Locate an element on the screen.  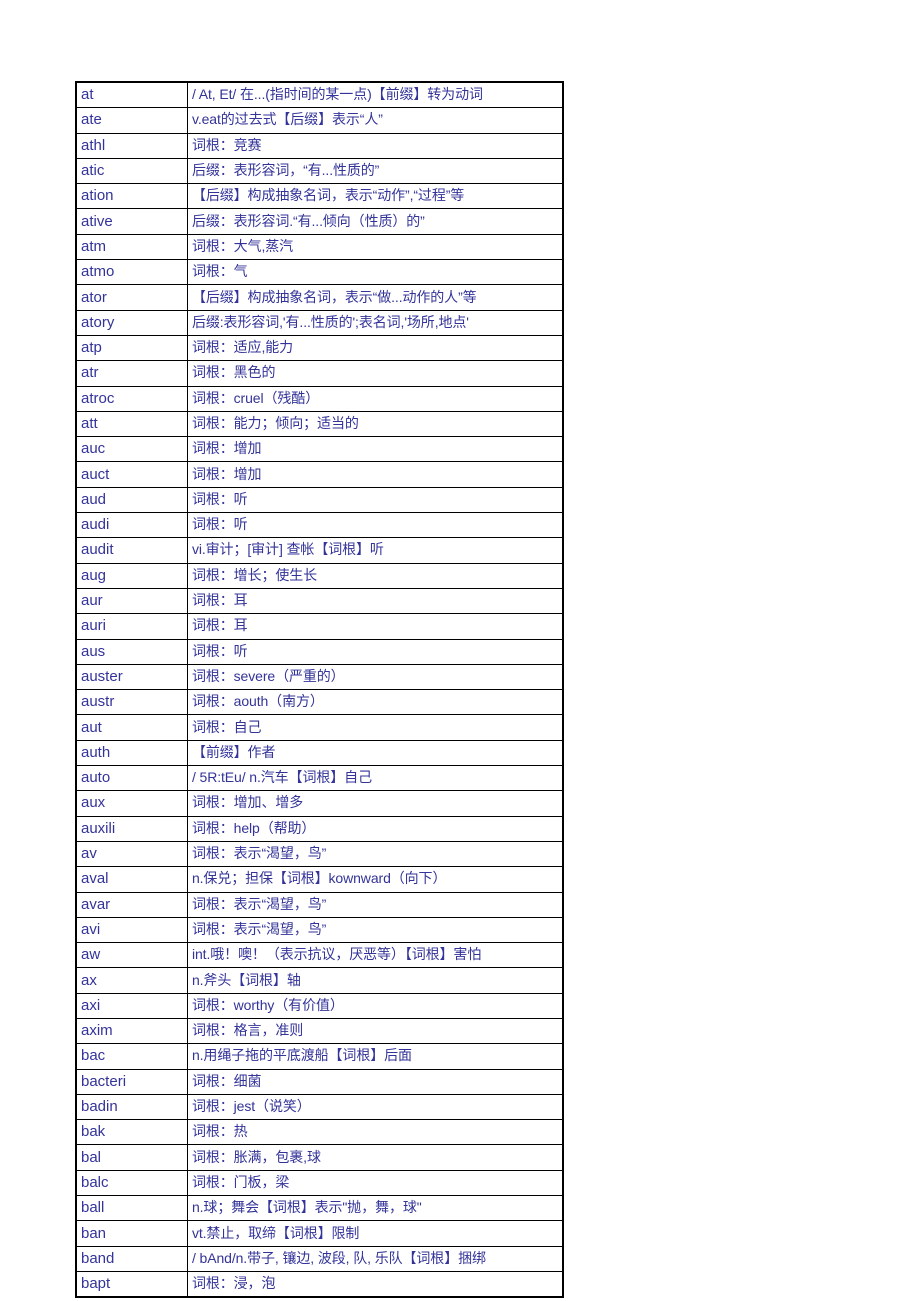
table-row: av 词根：表示“渴望，鸟” is located at coordinates (319, 854).